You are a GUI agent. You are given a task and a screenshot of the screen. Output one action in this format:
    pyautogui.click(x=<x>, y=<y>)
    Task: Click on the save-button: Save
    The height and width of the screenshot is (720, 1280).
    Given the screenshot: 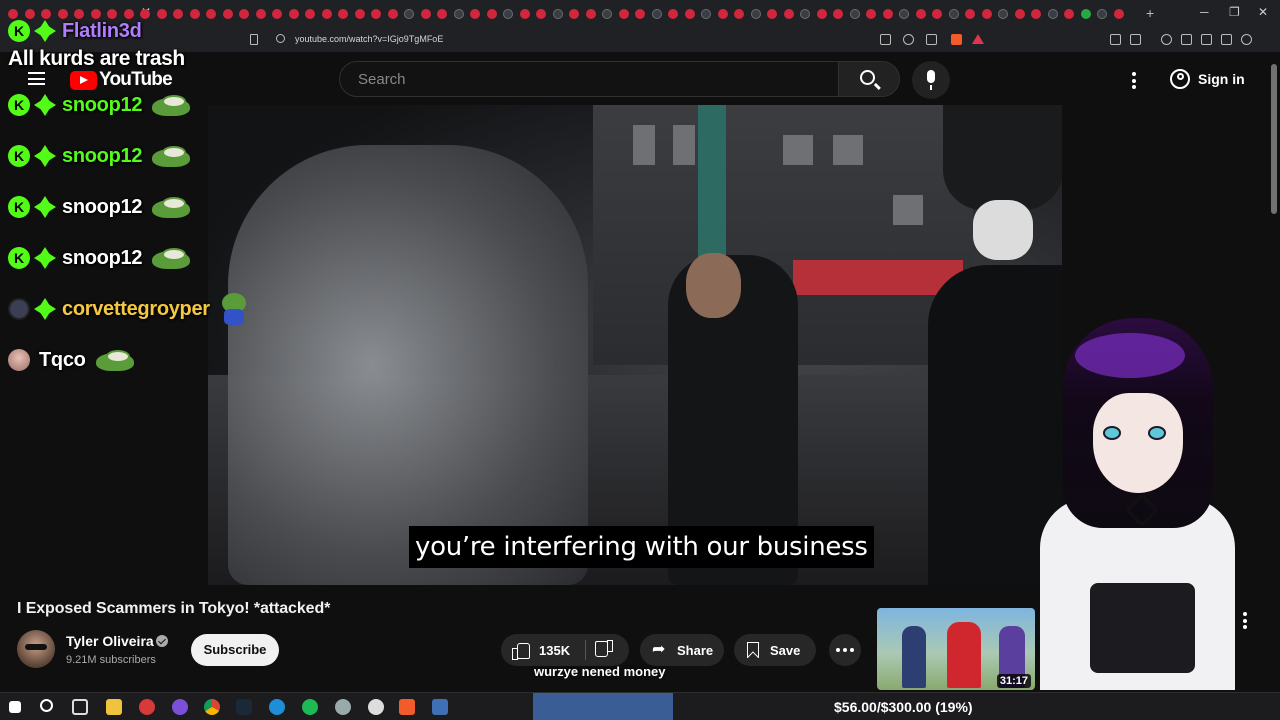 What is the action you would take?
    pyautogui.click(x=775, y=650)
    